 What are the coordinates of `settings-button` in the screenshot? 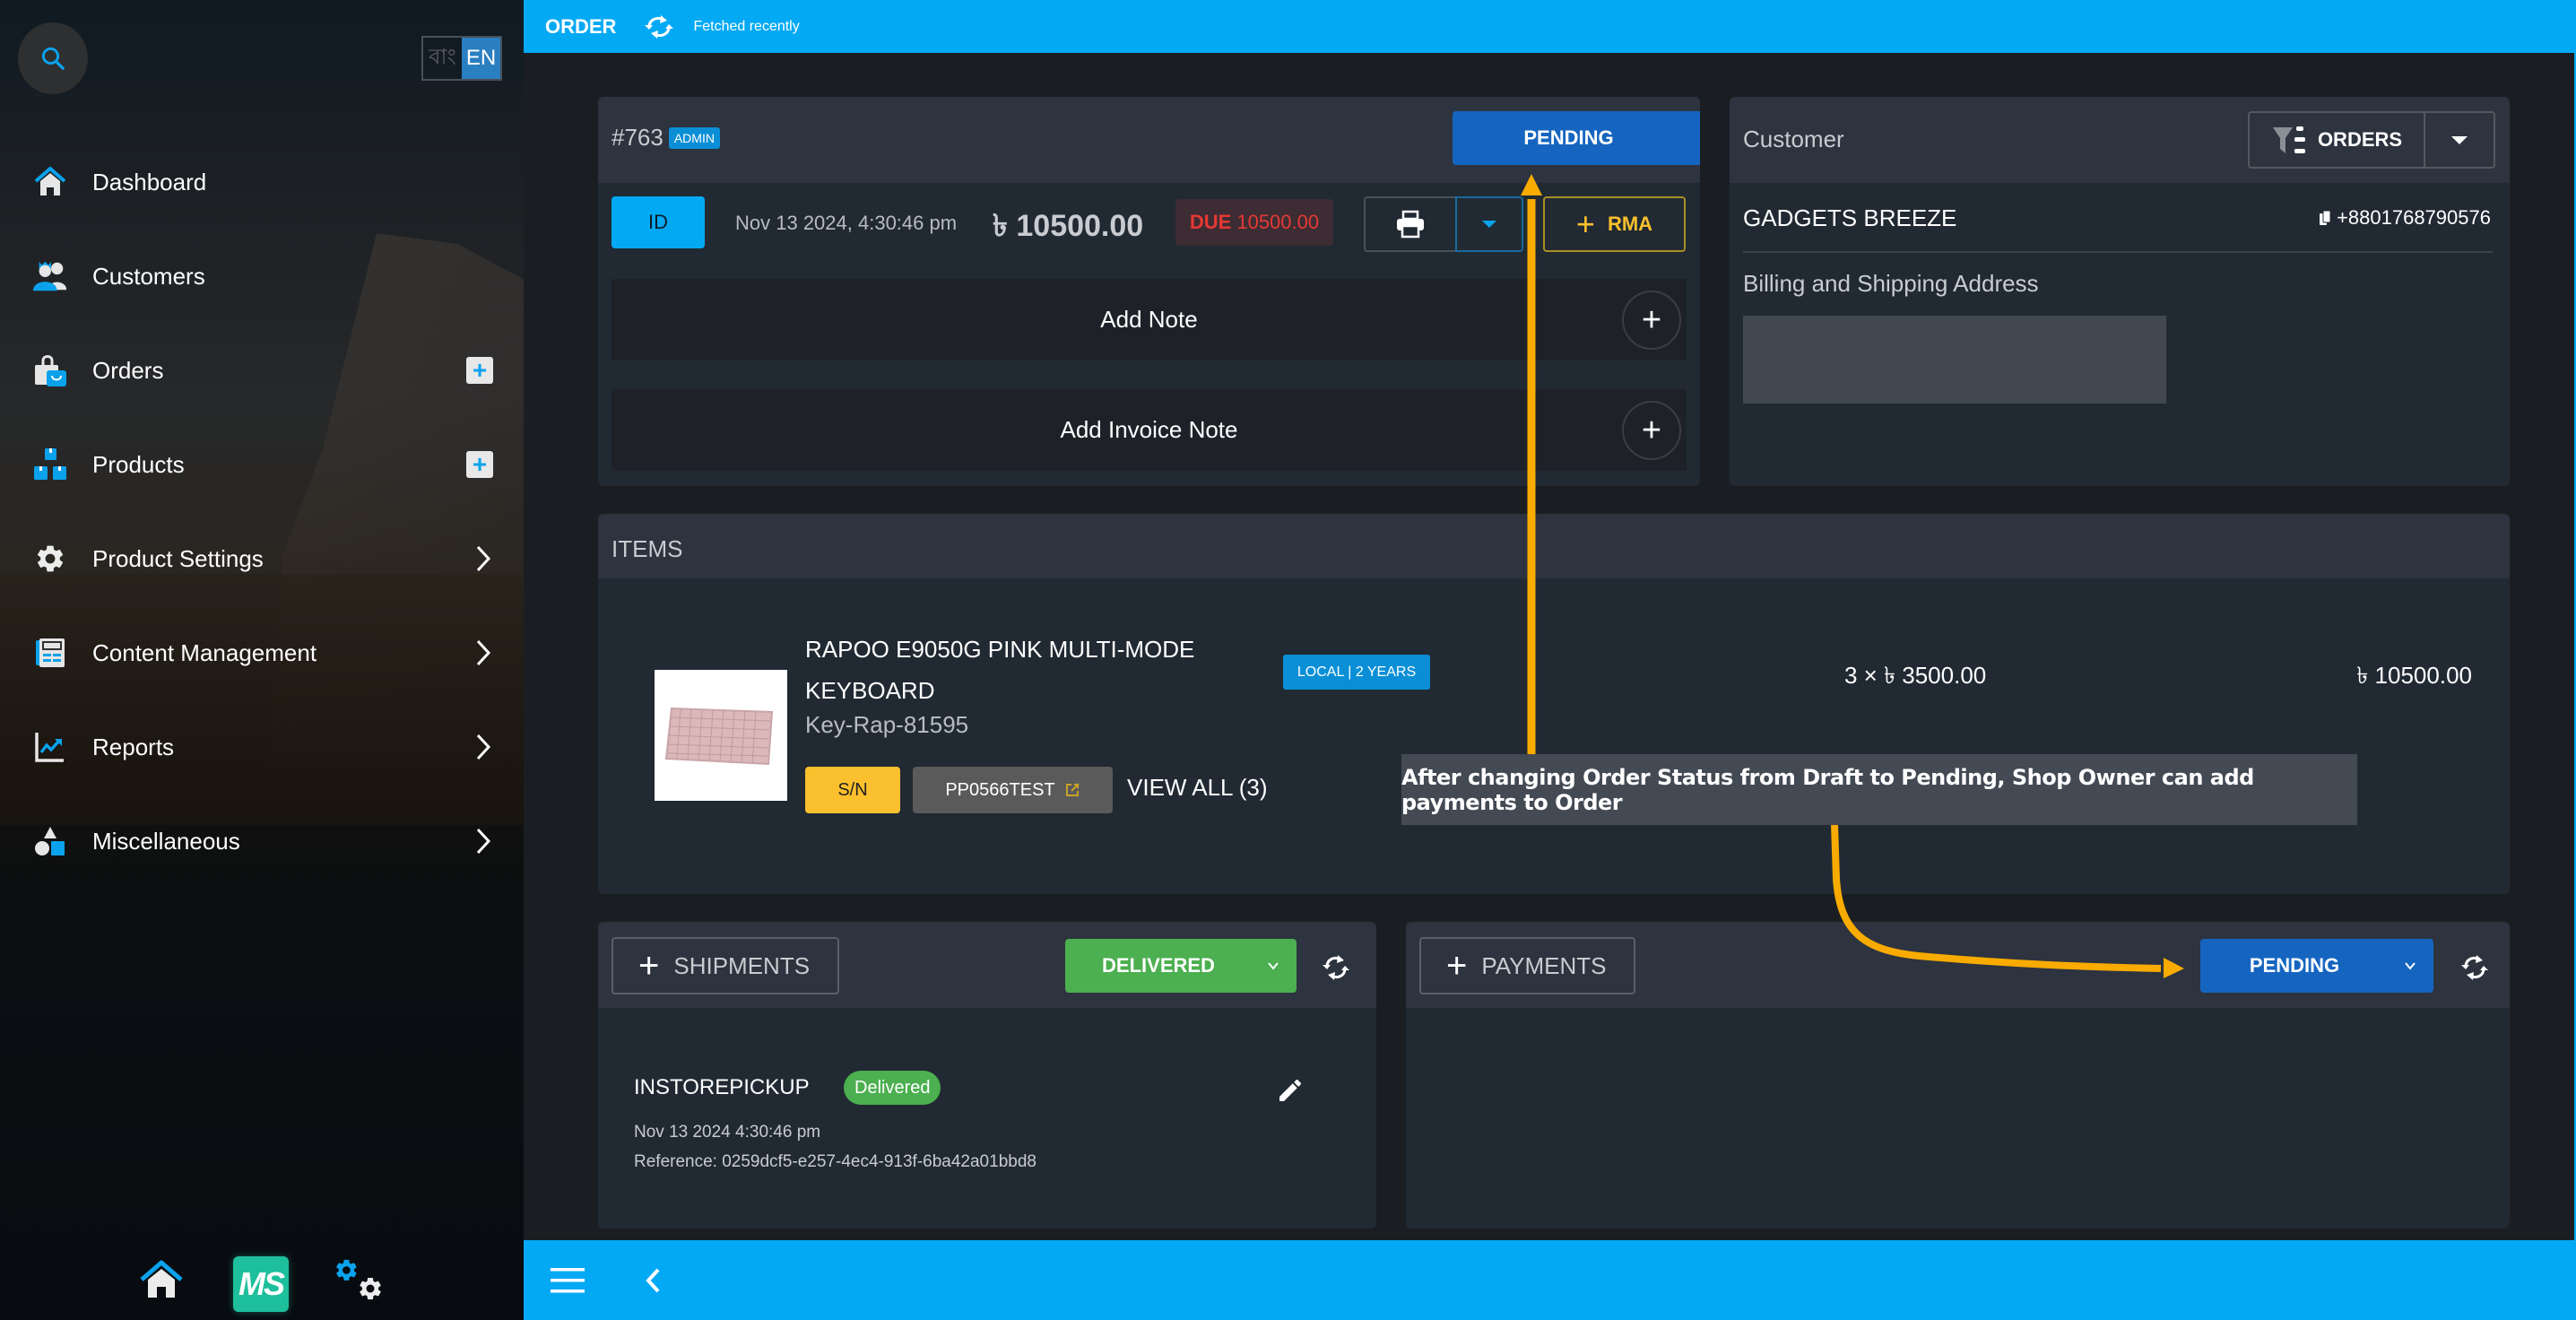 It's located at (359, 1280).